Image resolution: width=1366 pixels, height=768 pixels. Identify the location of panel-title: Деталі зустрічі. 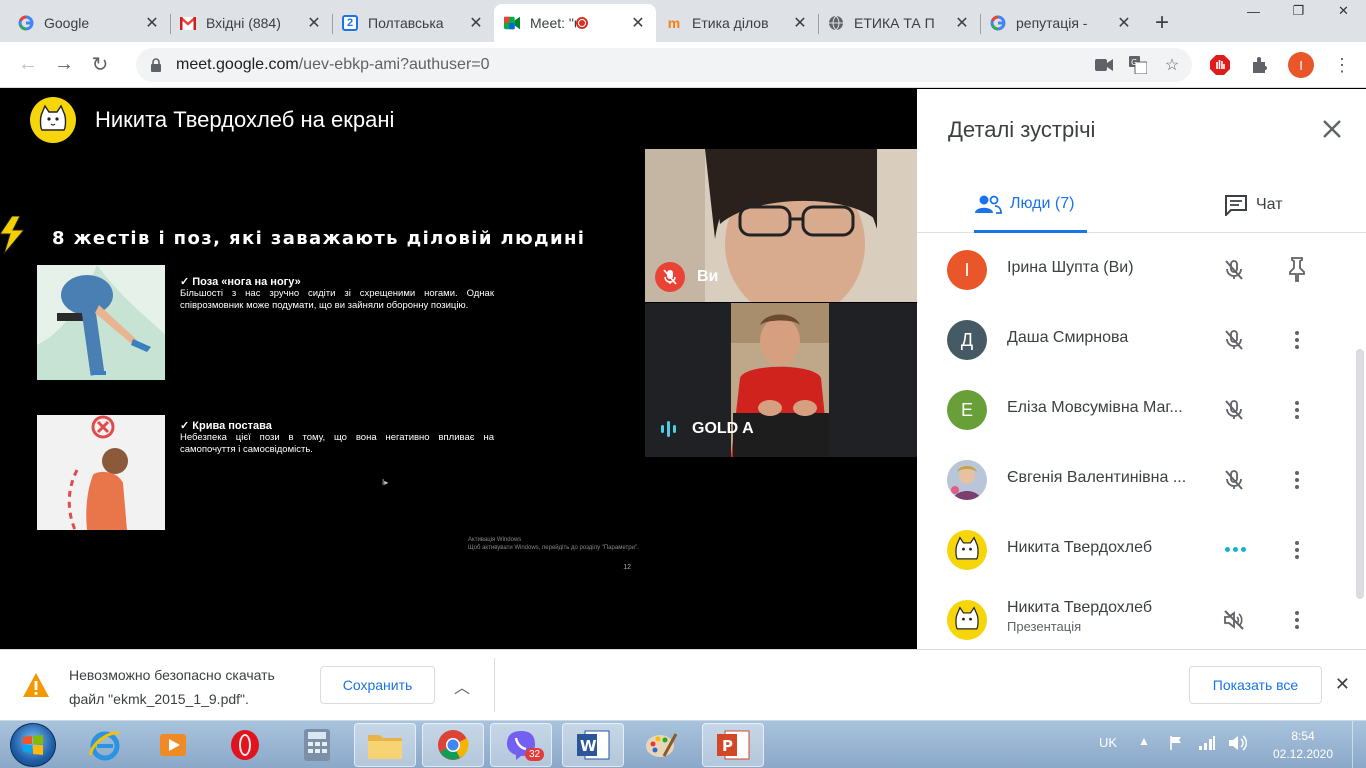
(1022, 129).